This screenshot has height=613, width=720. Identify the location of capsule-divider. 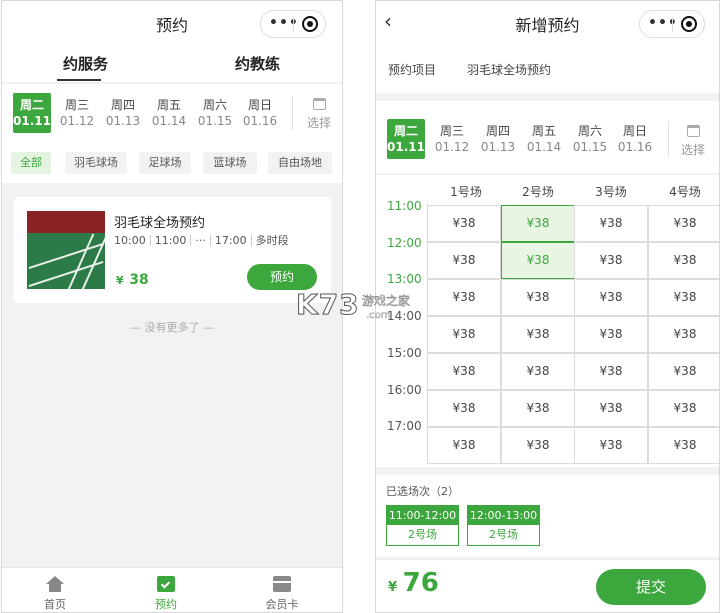
(672, 24).